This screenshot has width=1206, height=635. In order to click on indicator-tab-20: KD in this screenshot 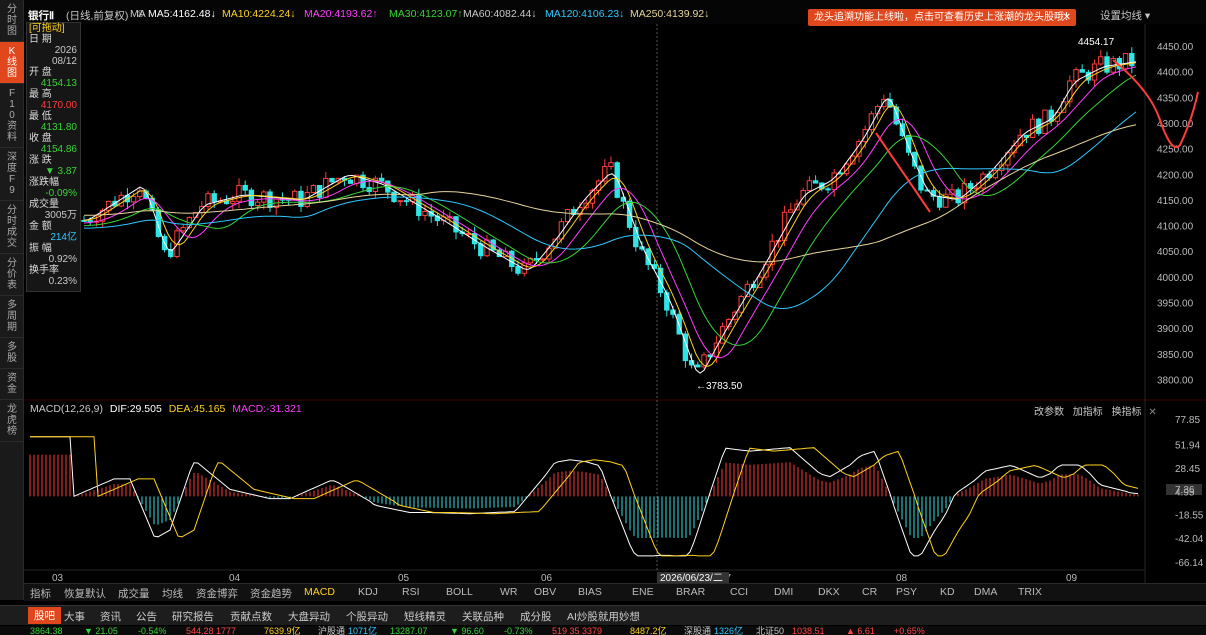, I will do `click(947, 592)`.